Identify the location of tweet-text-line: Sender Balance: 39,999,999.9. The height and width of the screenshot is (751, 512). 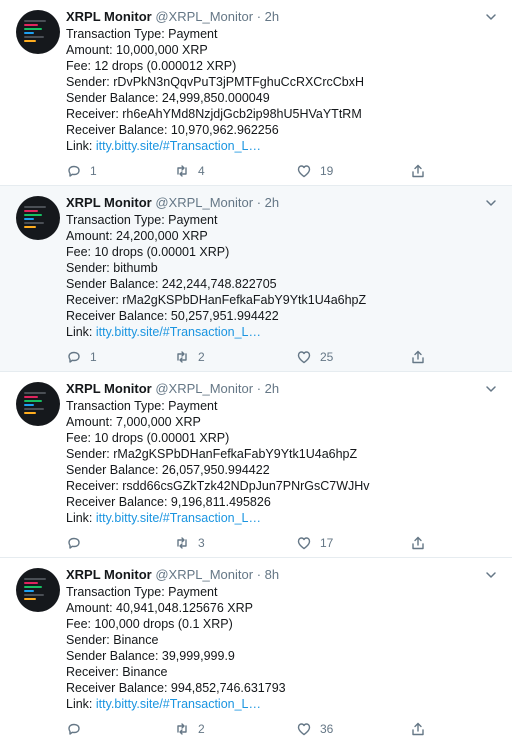
(150, 656).